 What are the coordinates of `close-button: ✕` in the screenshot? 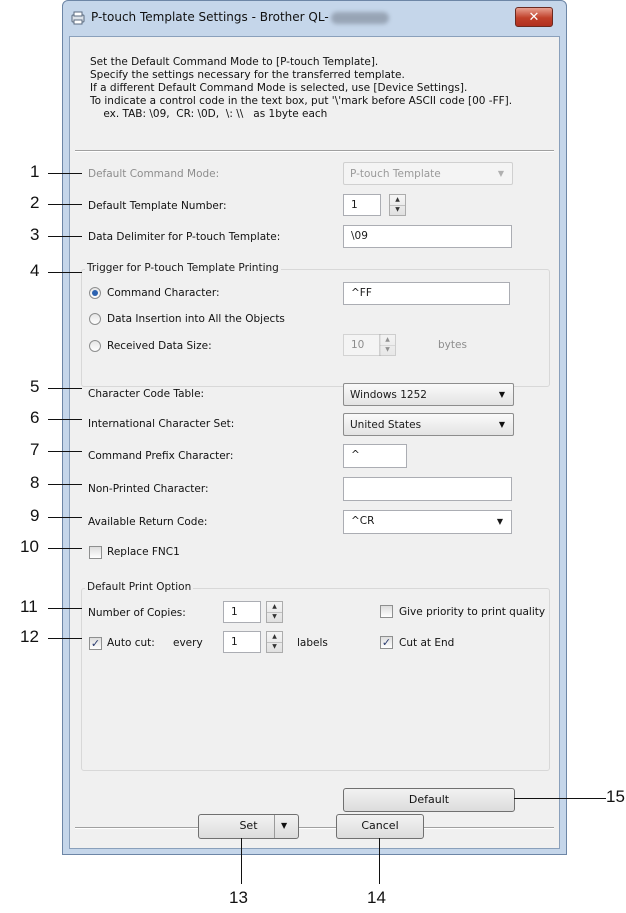 It's located at (534, 17).